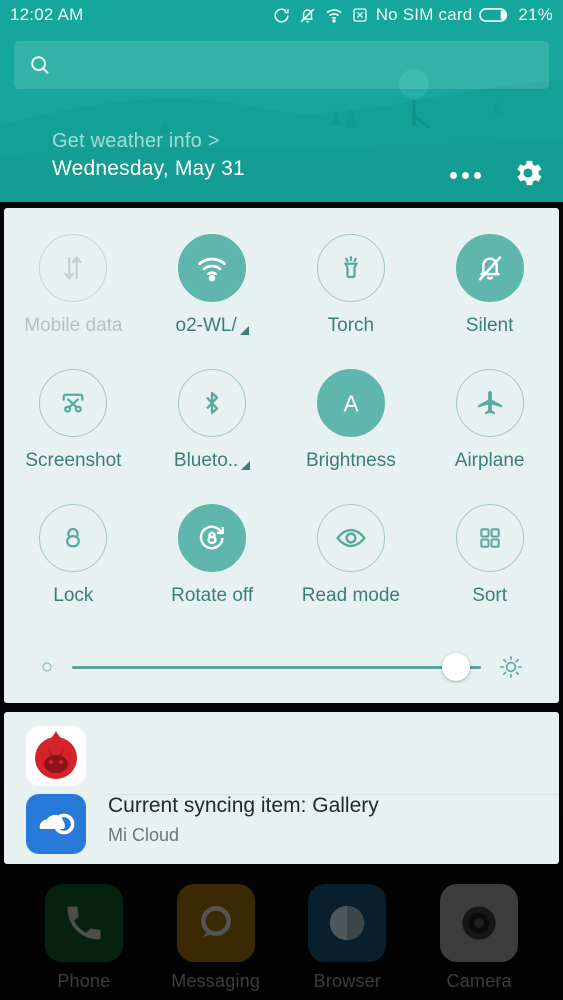 The width and height of the screenshot is (563, 1000). What do you see at coordinates (47, 667) in the screenshot?
I see `small-sun-icon` at bounding box center [47, 667].